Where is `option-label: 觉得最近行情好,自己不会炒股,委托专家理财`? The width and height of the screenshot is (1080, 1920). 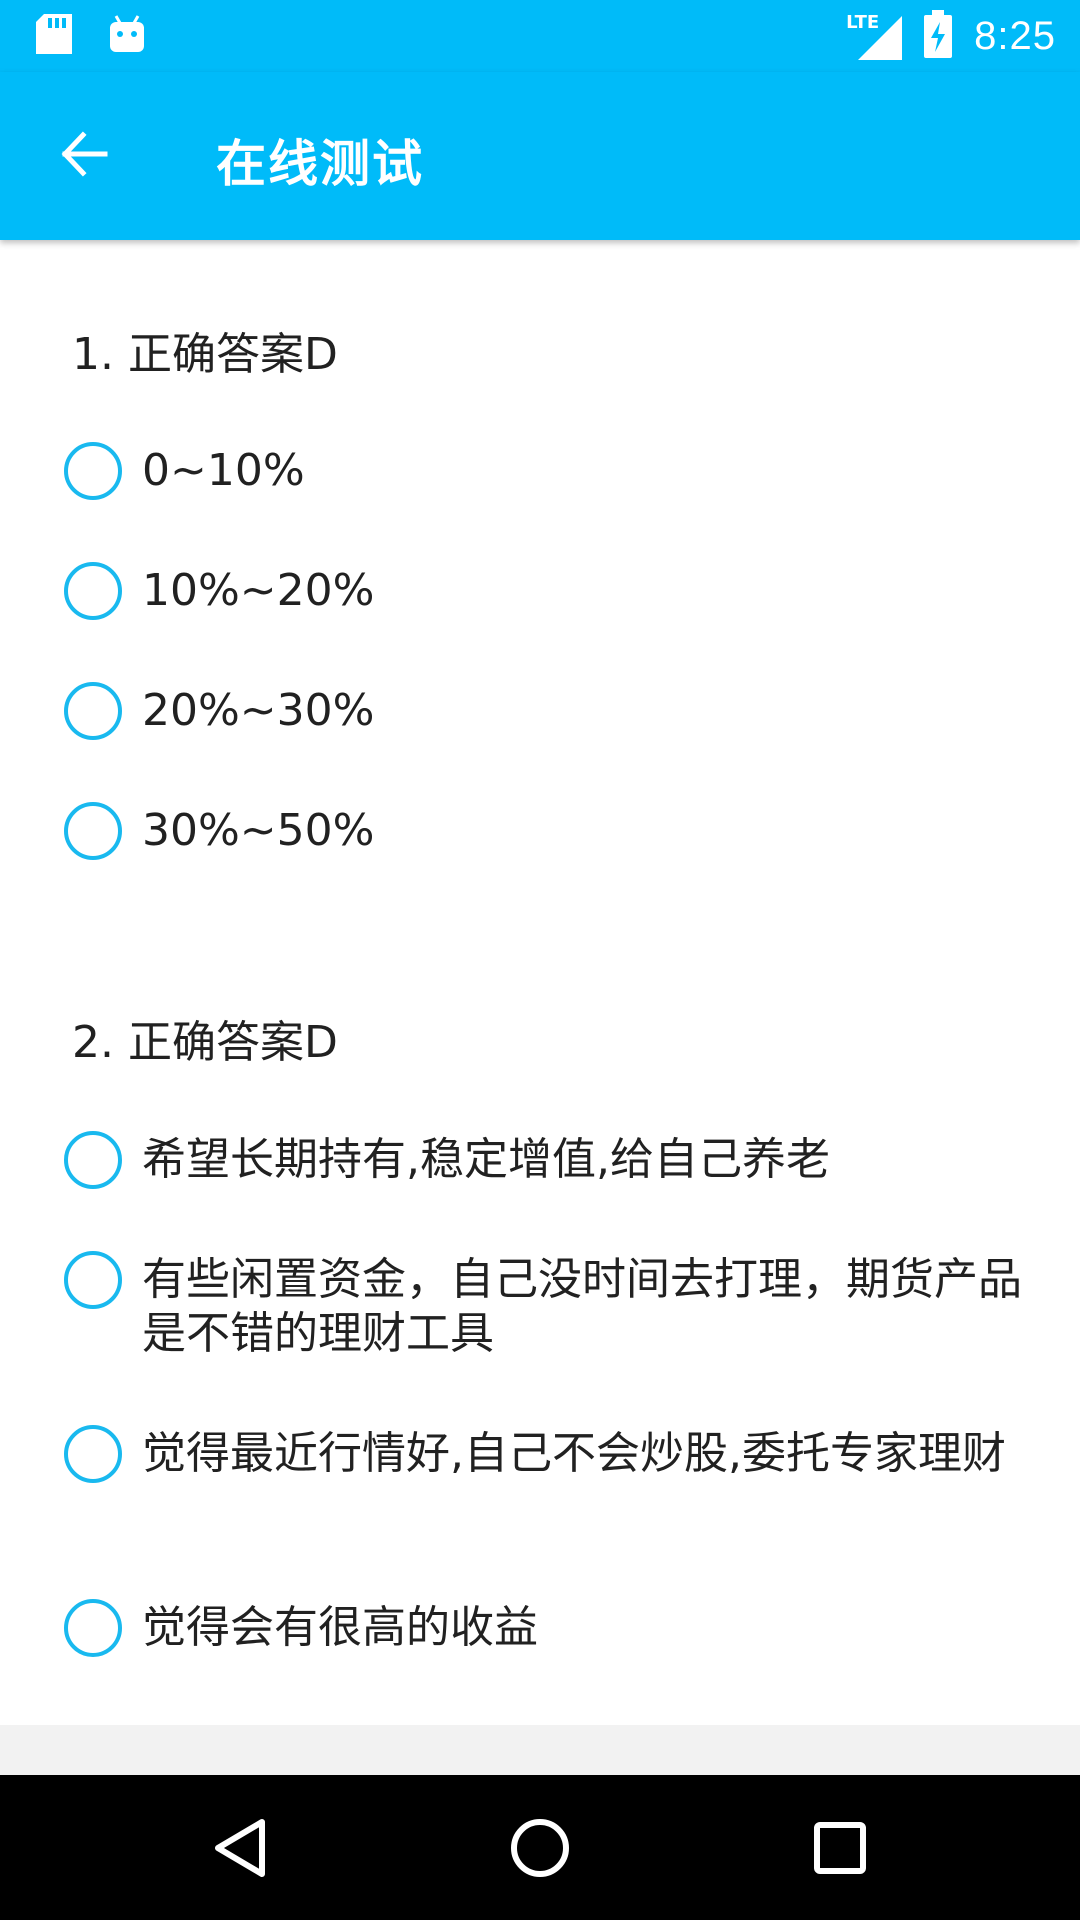 option-label: 觉得最近行情好,自己不会炒股,委托专家理财 is located at coordinates (574, 1453).